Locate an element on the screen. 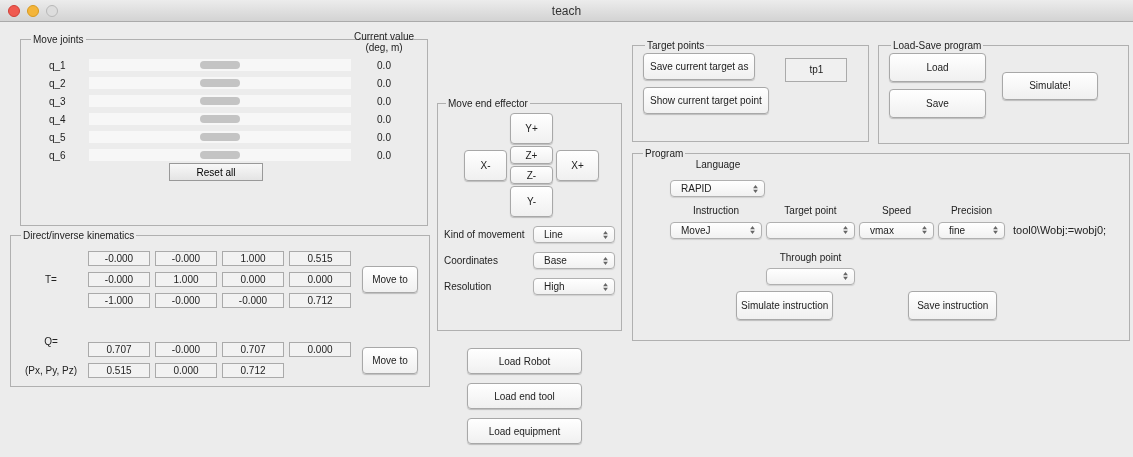 The height and width of the screenshot is (457, 1133). setting-label: Coordinates is located at coordinates (471, 260).